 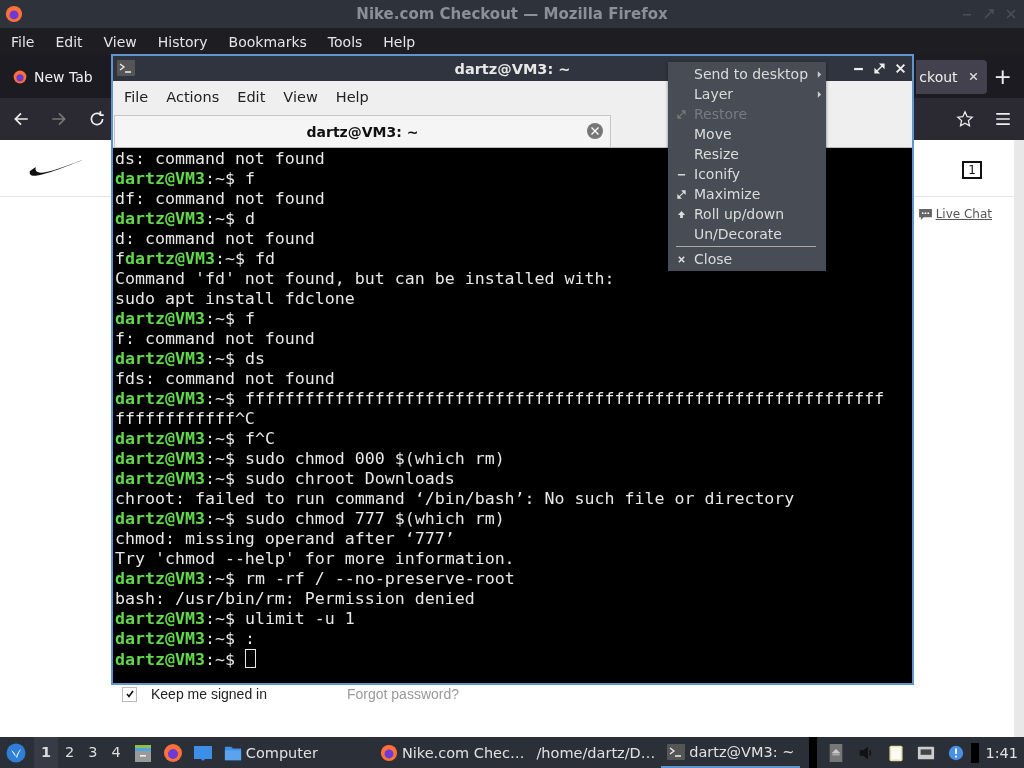 I want to click on command-text: sudo chmod 000 $(which rm), so click(x=374, y=458).